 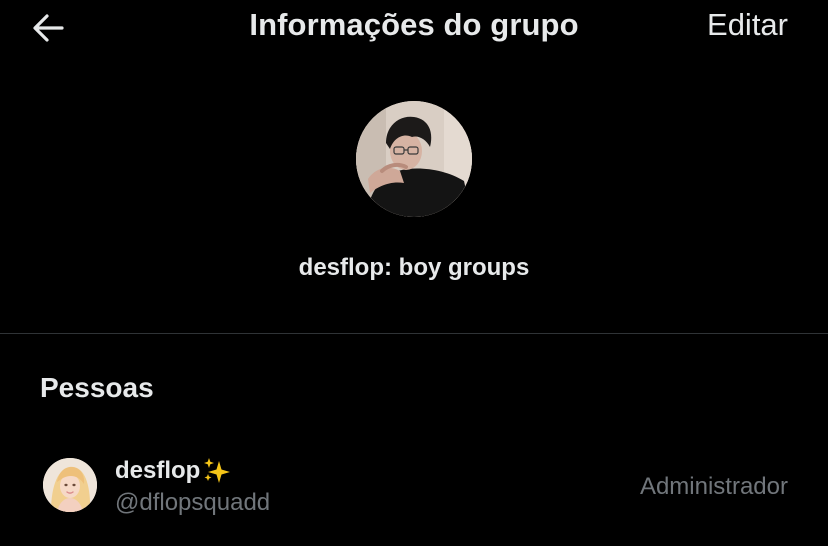 I want to click on member-handle: @dflopsquadd, so click(x=193, y=502).